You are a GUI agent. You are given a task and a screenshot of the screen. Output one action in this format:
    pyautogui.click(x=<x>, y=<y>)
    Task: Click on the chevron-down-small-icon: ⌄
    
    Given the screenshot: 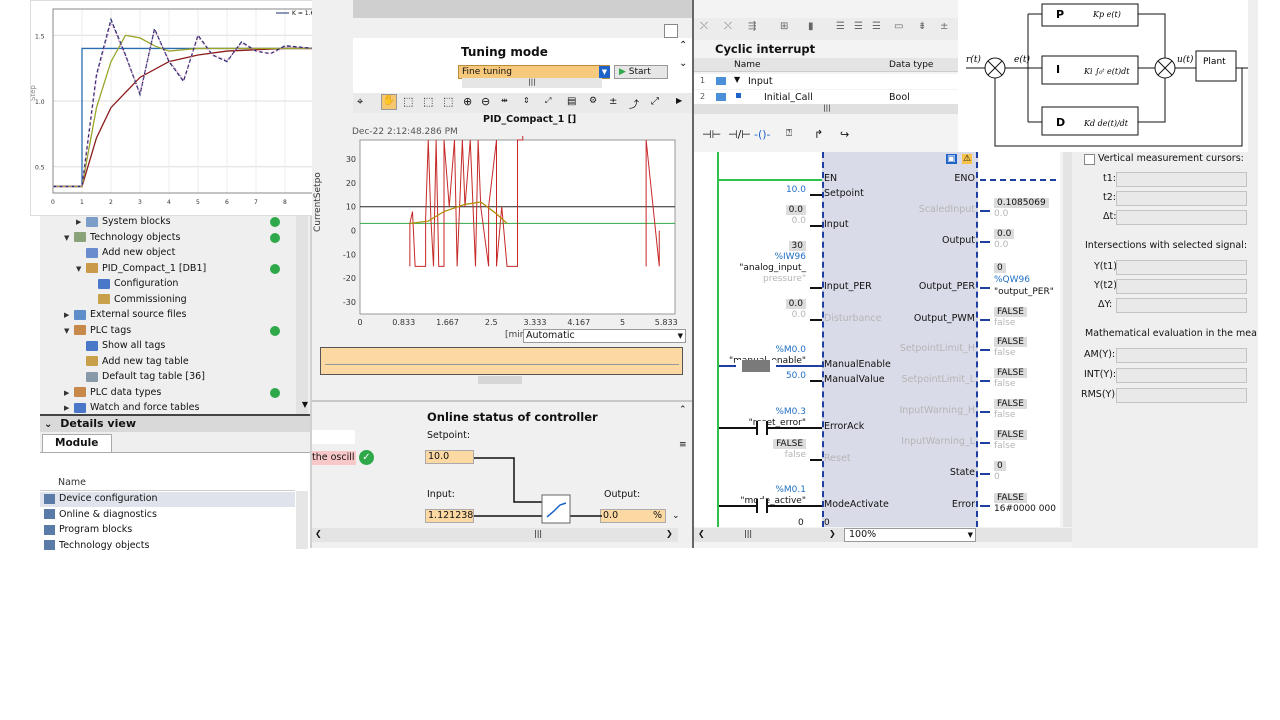 What is the action you would take?
    pyautogui.click(x=683, y=63)
    